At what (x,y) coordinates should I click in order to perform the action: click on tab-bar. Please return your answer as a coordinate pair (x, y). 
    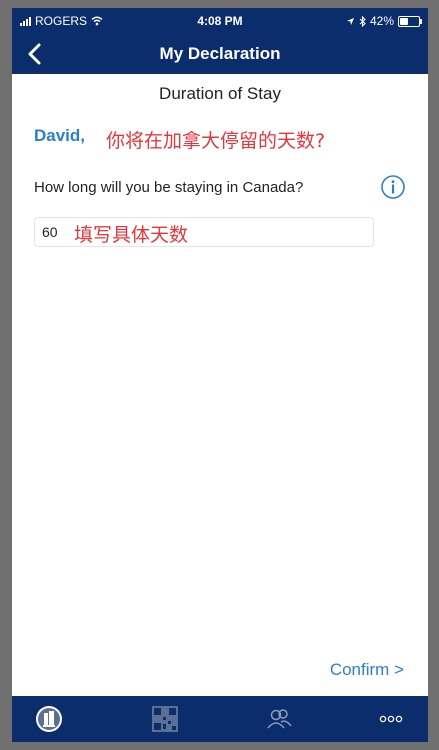
    Looking at the image, I should click on (220, 719).